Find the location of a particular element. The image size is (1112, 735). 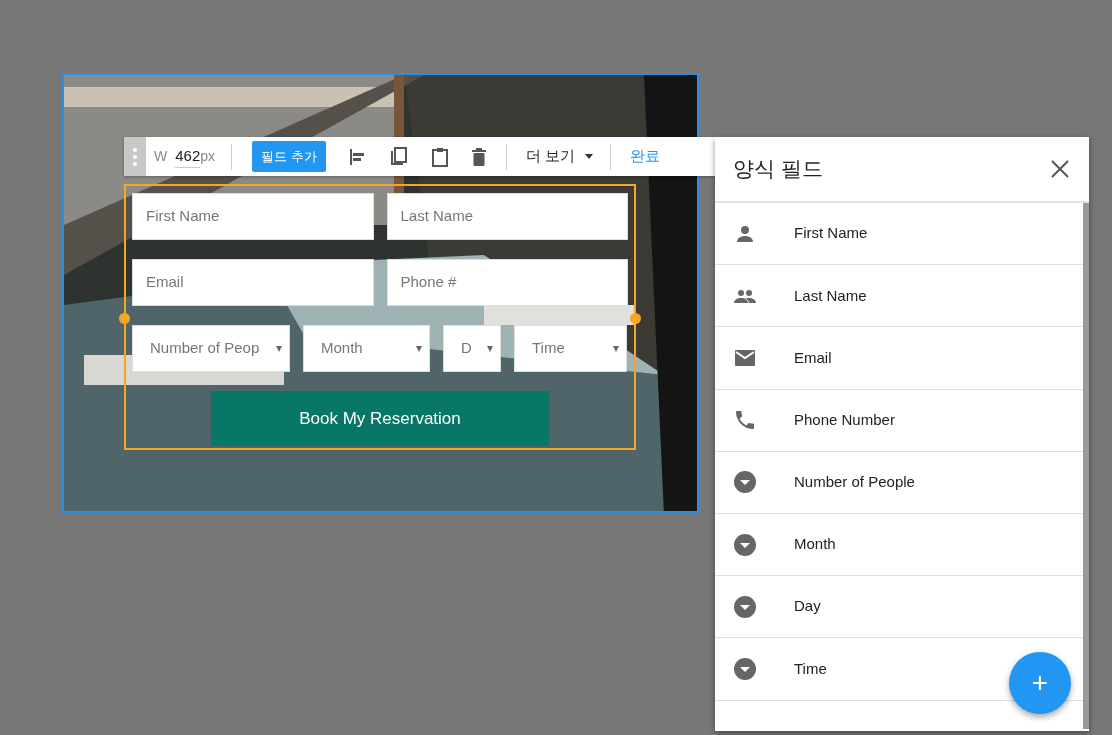

select-field: Number of Peop is located at coordinates (211, 348).